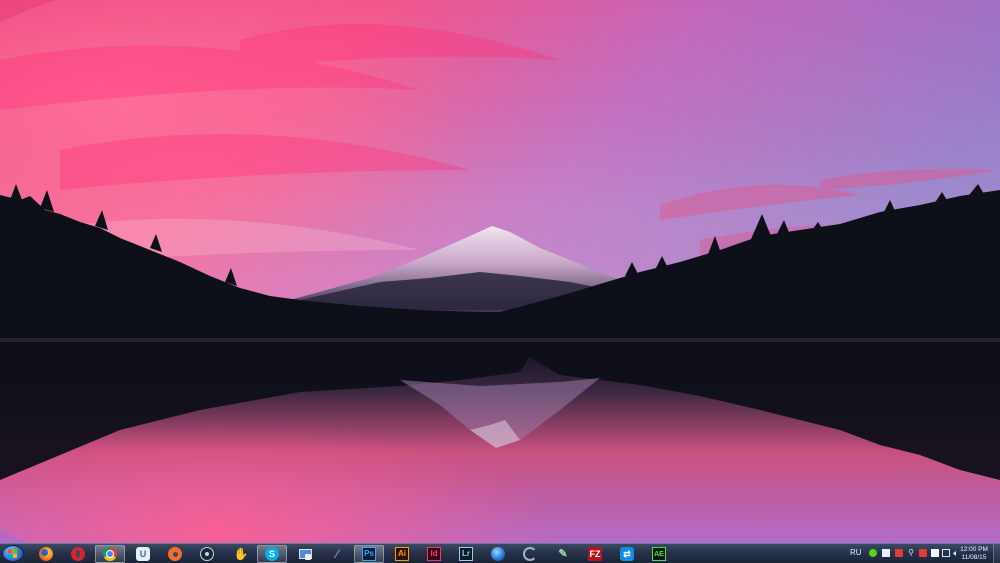 The width and height of the screenshot is (1000, 563). I want to click on taskbar-app-globe, so click(498, 554).